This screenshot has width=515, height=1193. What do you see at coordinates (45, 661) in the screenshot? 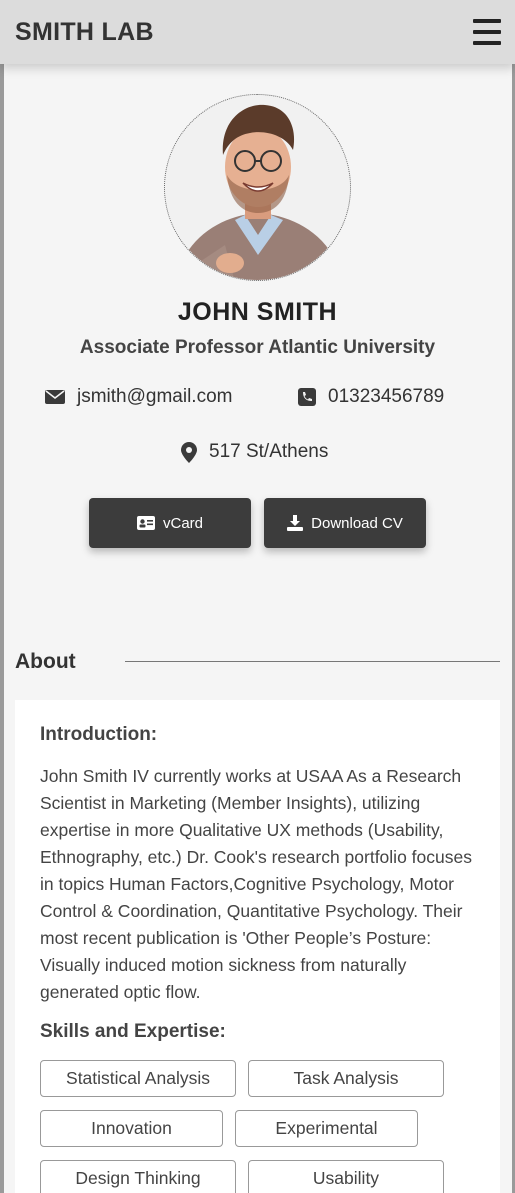
I see `about-title: About` at bounding box center [45, 661].